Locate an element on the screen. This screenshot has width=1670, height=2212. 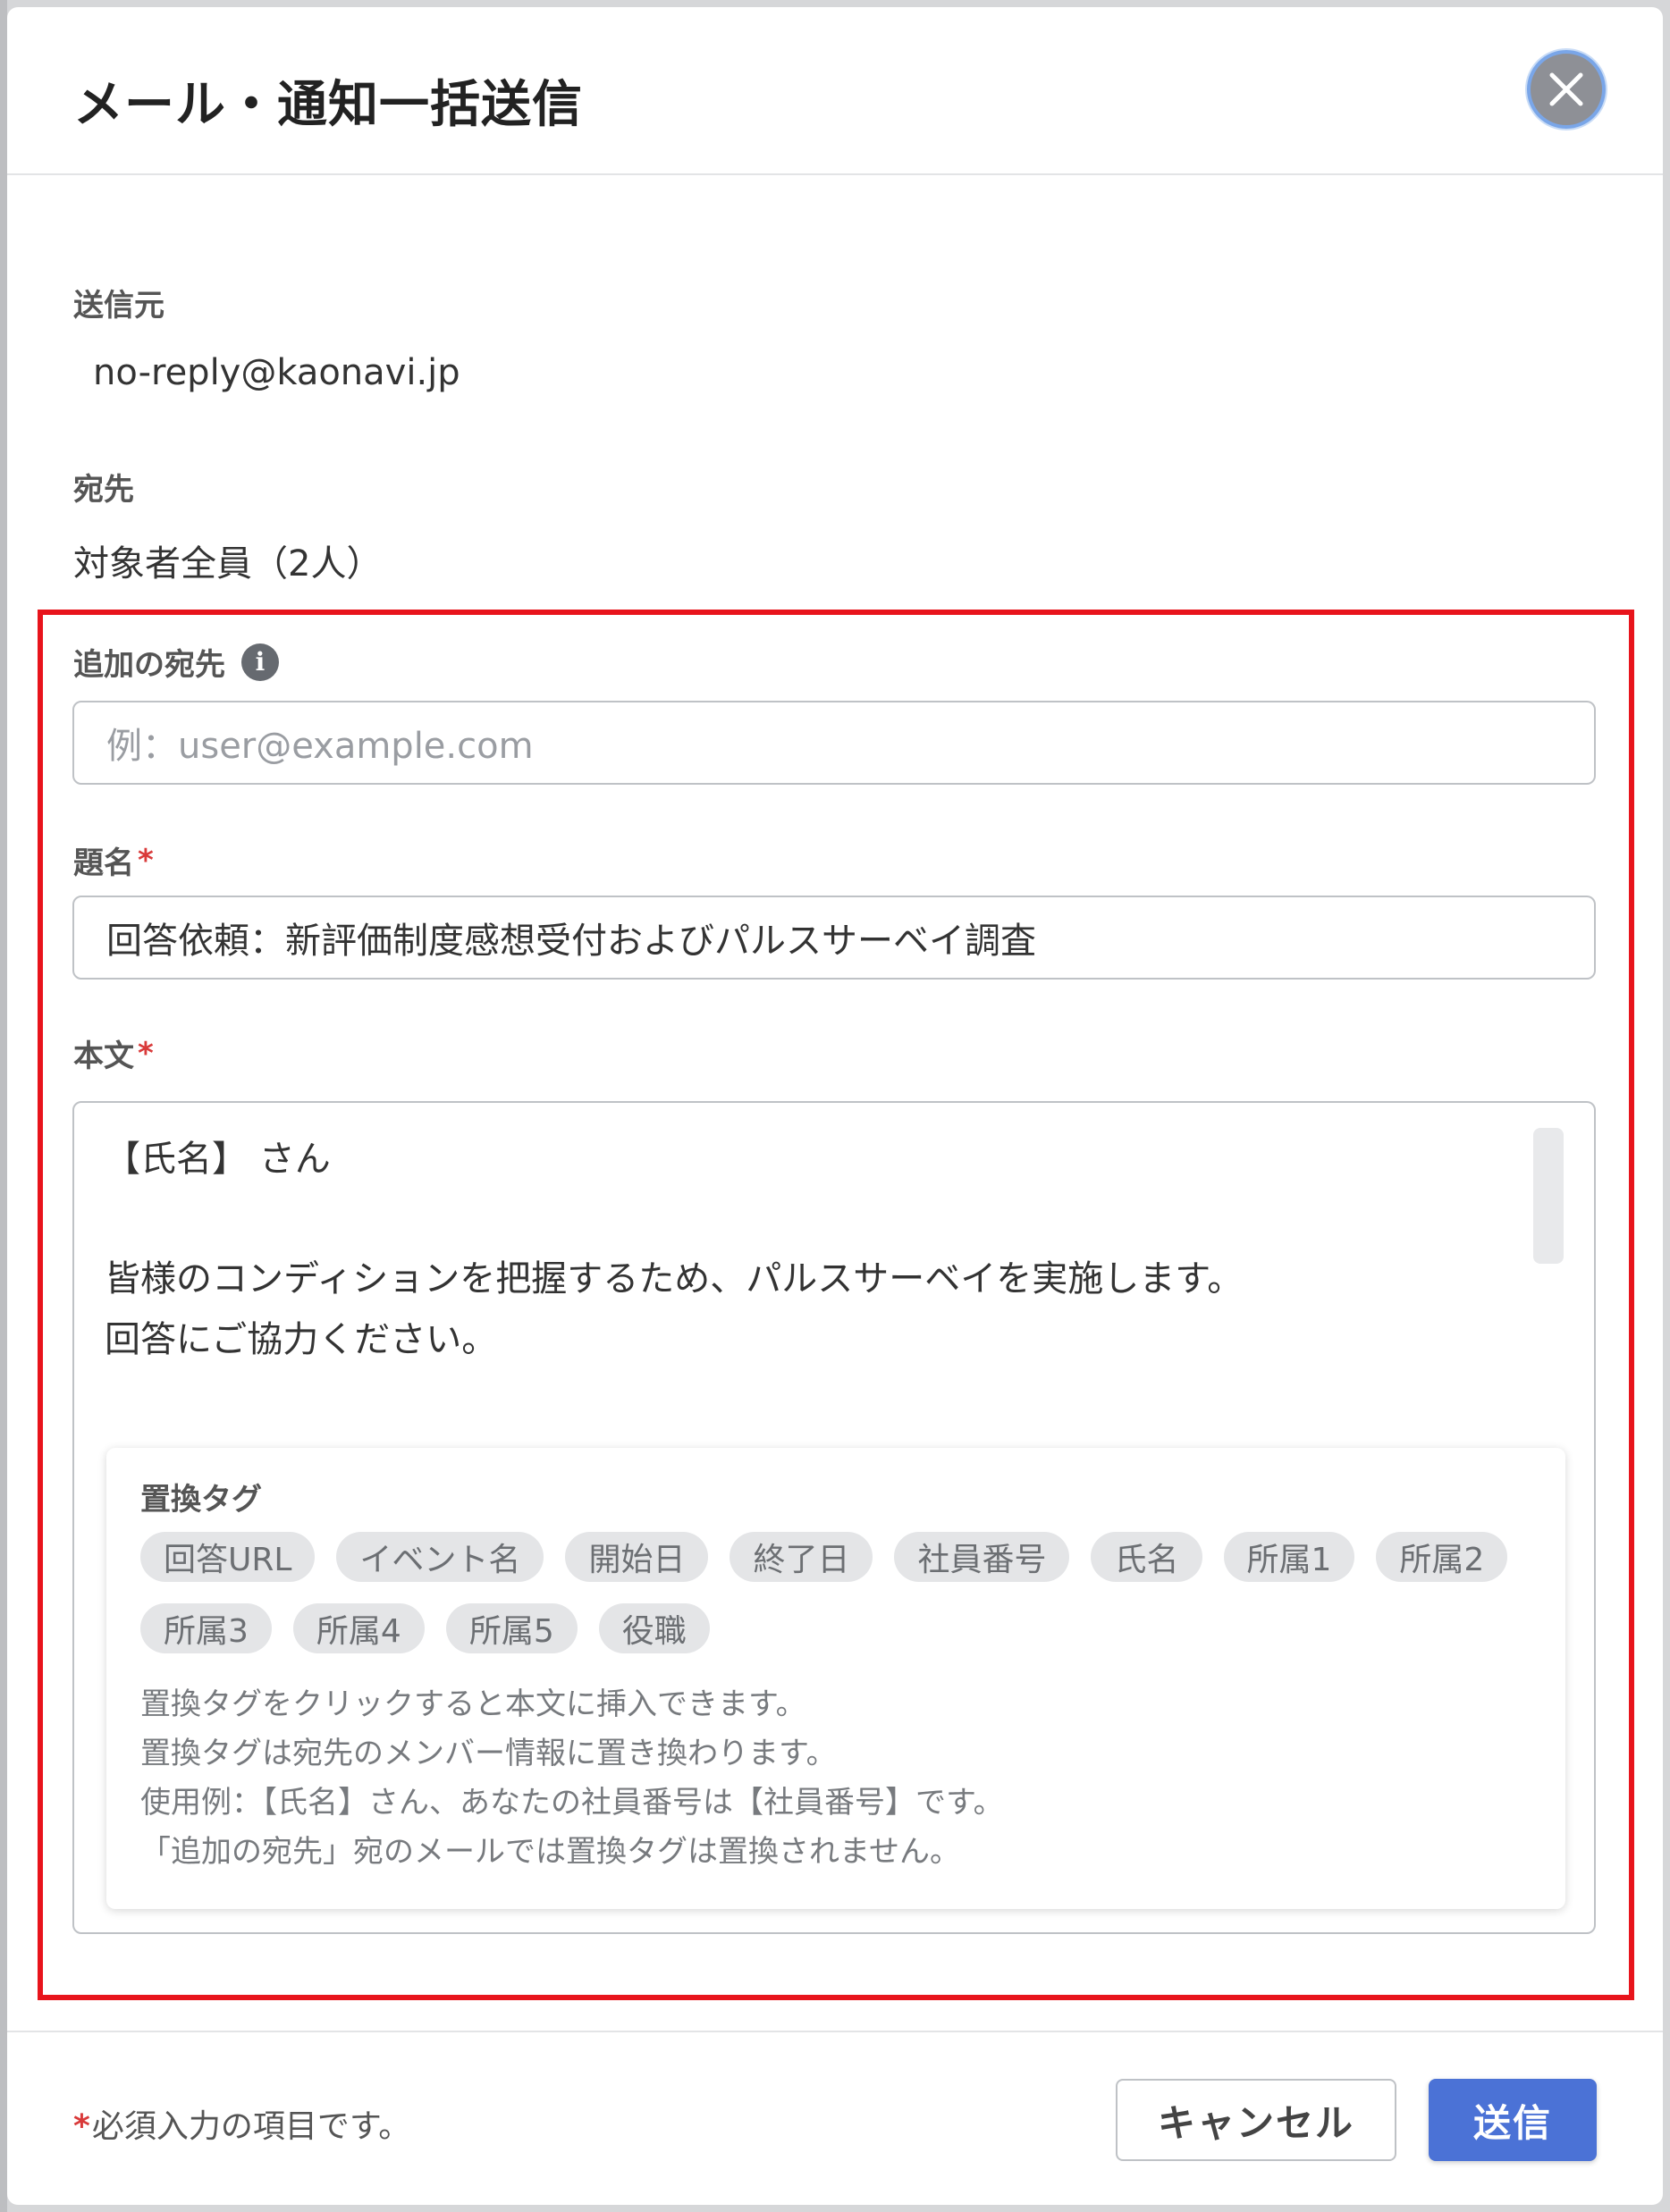
close-button is located at coordinates (1566, 89).